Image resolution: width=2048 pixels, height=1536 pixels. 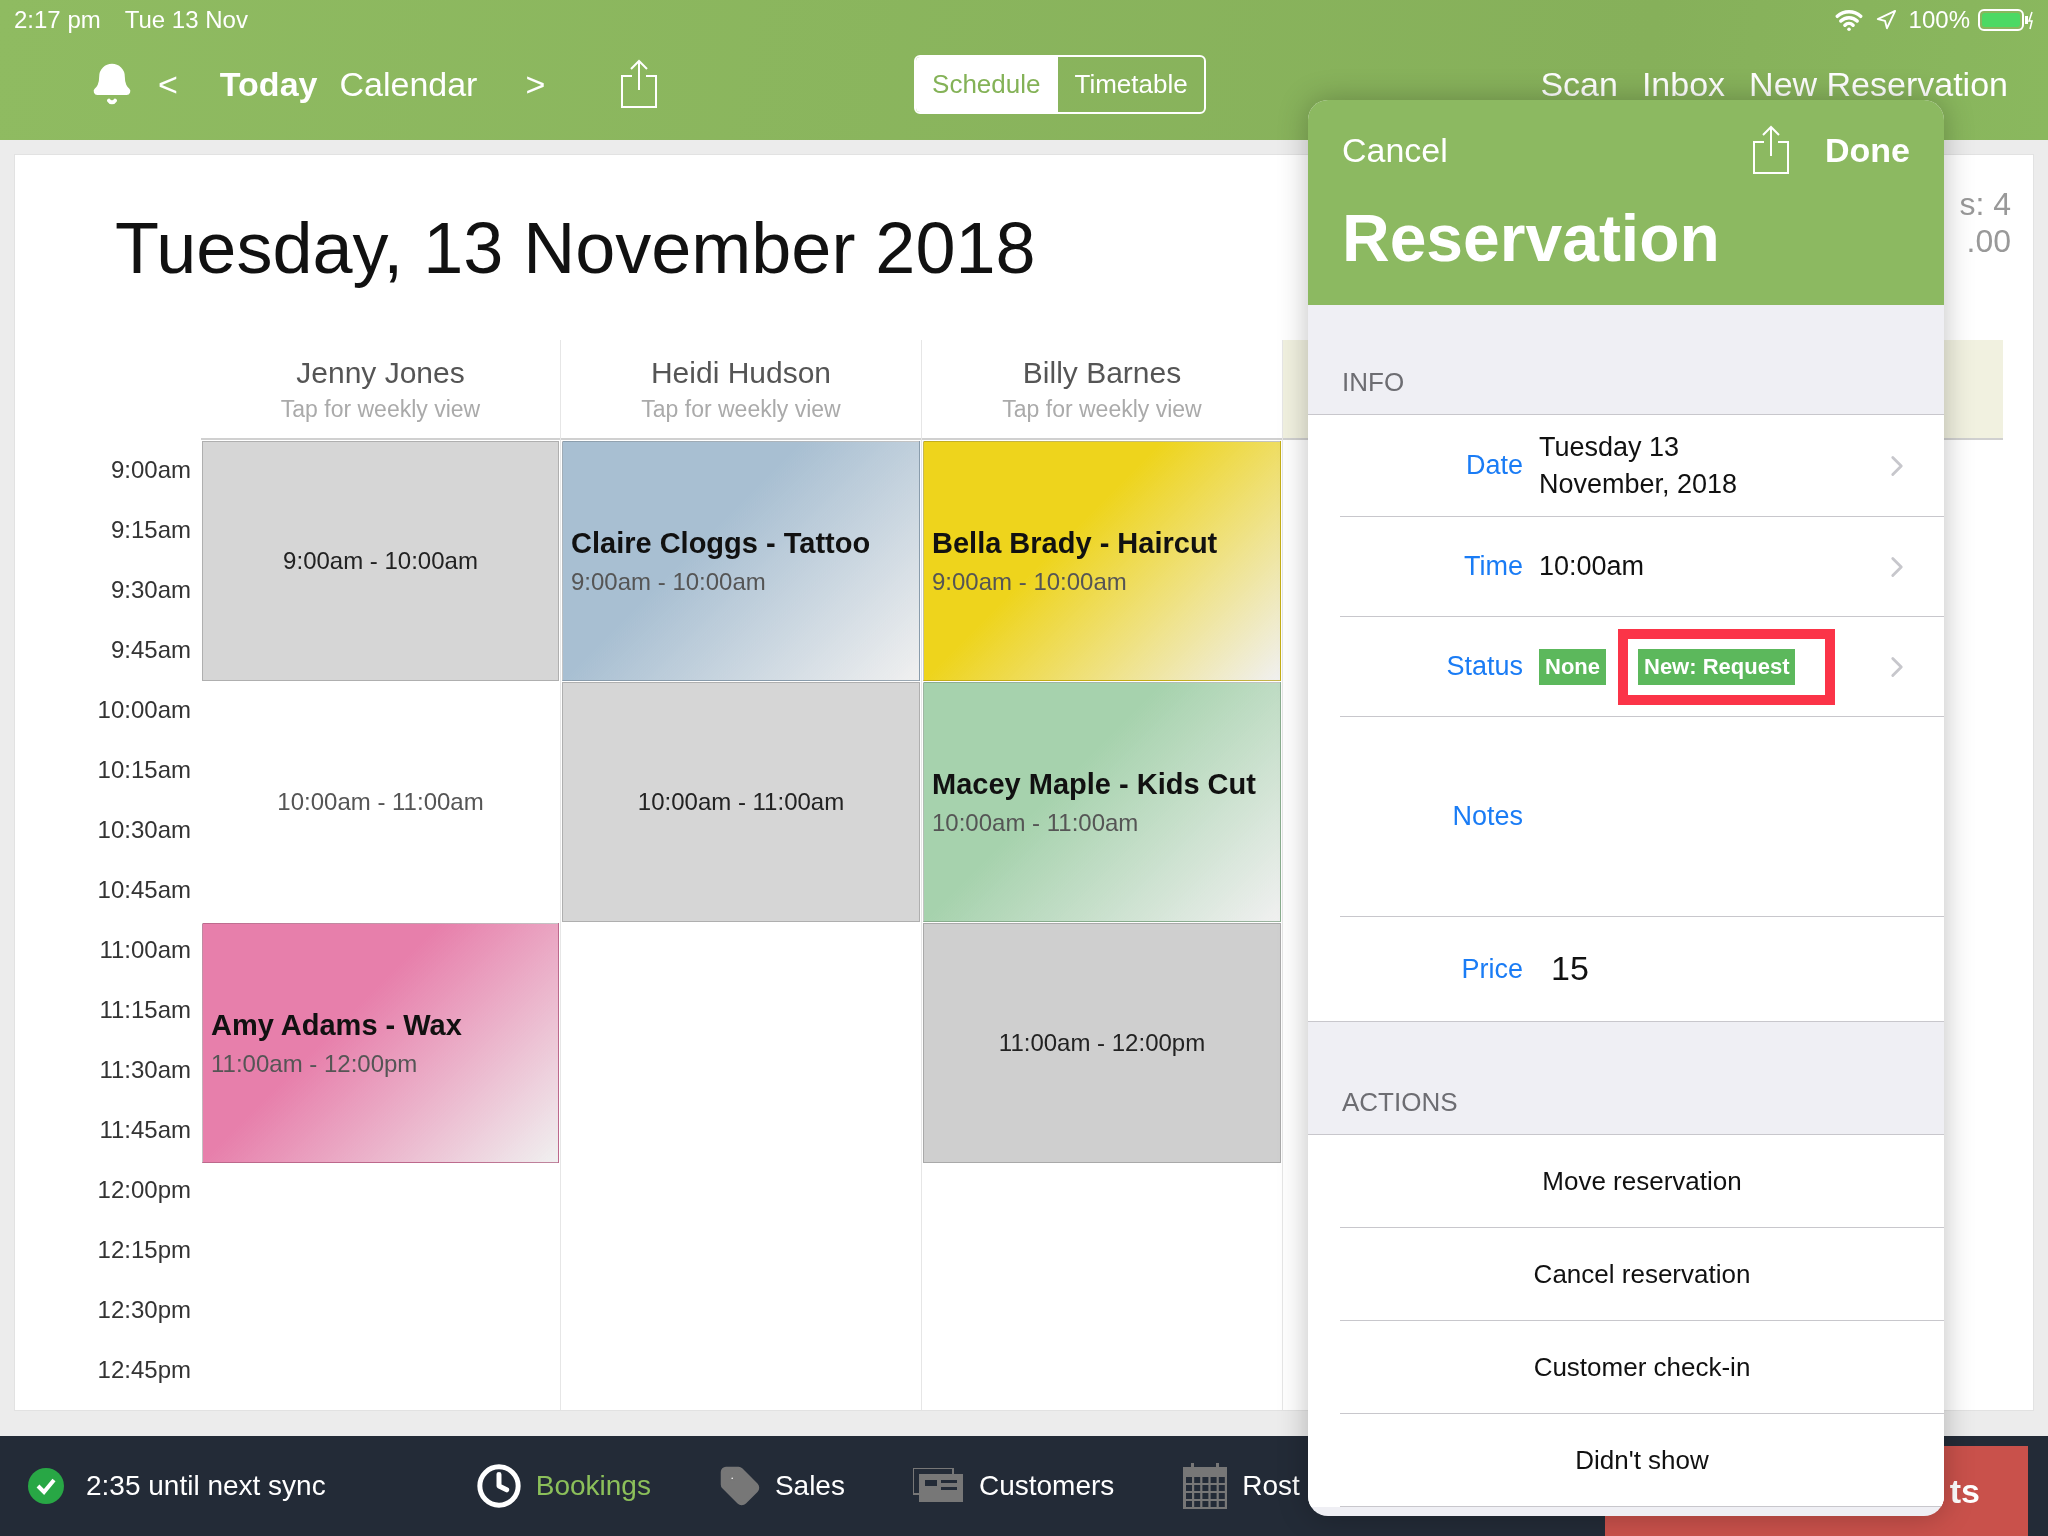 I want to click on time-label: 12:00pm, so click(x=144, y=1190).